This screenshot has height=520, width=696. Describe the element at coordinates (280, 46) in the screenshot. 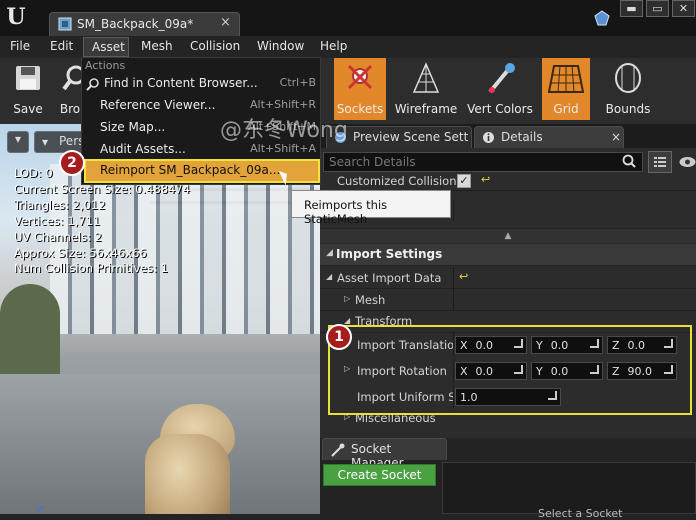

I see `menu-window: Window` at that location.